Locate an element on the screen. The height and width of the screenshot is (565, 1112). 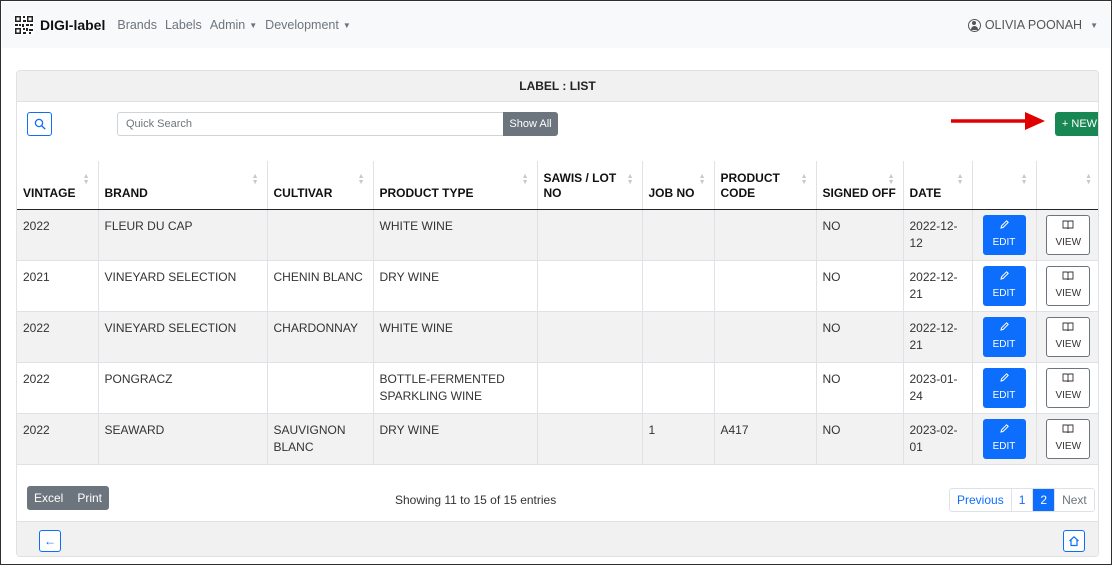
export-button-group: Excel Print is located at coordinates (68, 498).